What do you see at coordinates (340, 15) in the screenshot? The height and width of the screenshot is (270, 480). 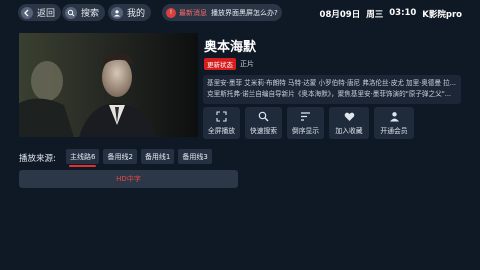 I see `date-text: 08月09日` at bounding box center [340, 15].